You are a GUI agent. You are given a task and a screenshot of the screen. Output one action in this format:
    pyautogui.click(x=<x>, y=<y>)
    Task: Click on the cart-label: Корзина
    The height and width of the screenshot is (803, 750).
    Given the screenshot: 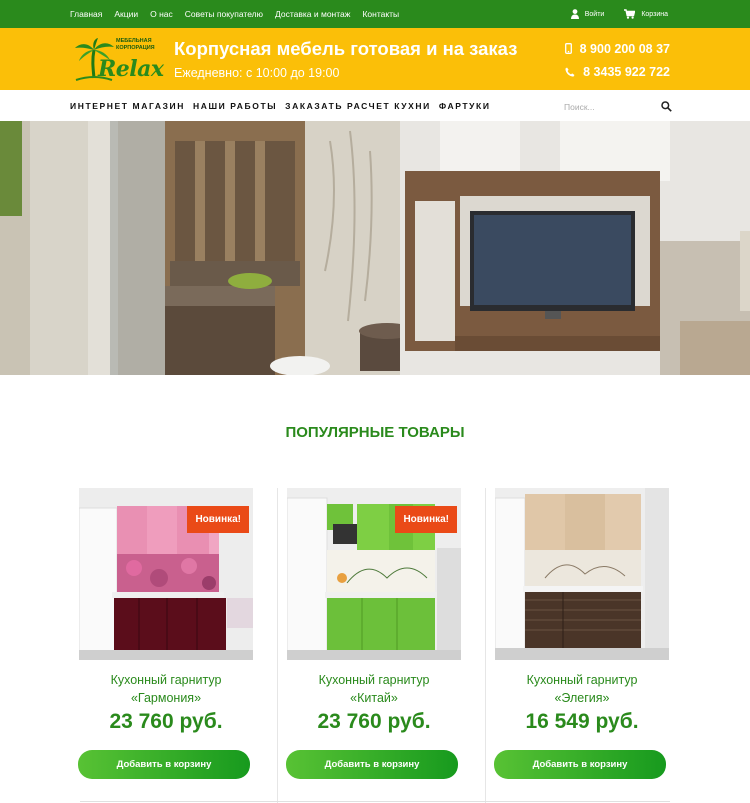 What is the action you would take?
    pyautogui.click(x=654, y=14)
    